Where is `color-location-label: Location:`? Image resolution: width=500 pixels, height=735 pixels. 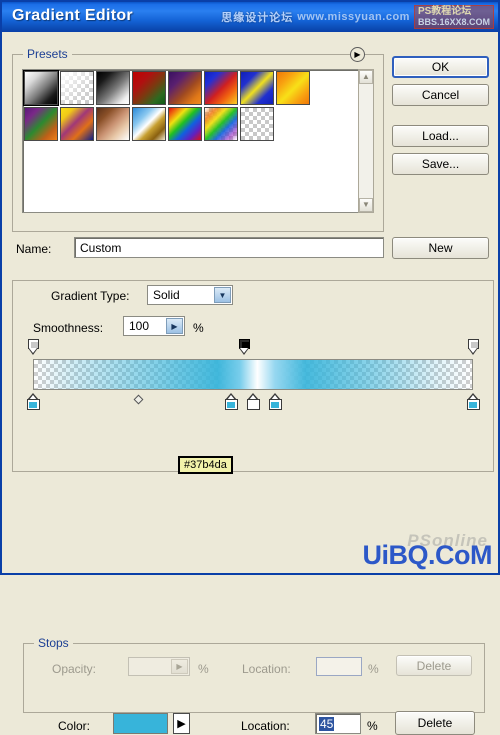 color-location-label: Location: is located at coordinates (265, 726).